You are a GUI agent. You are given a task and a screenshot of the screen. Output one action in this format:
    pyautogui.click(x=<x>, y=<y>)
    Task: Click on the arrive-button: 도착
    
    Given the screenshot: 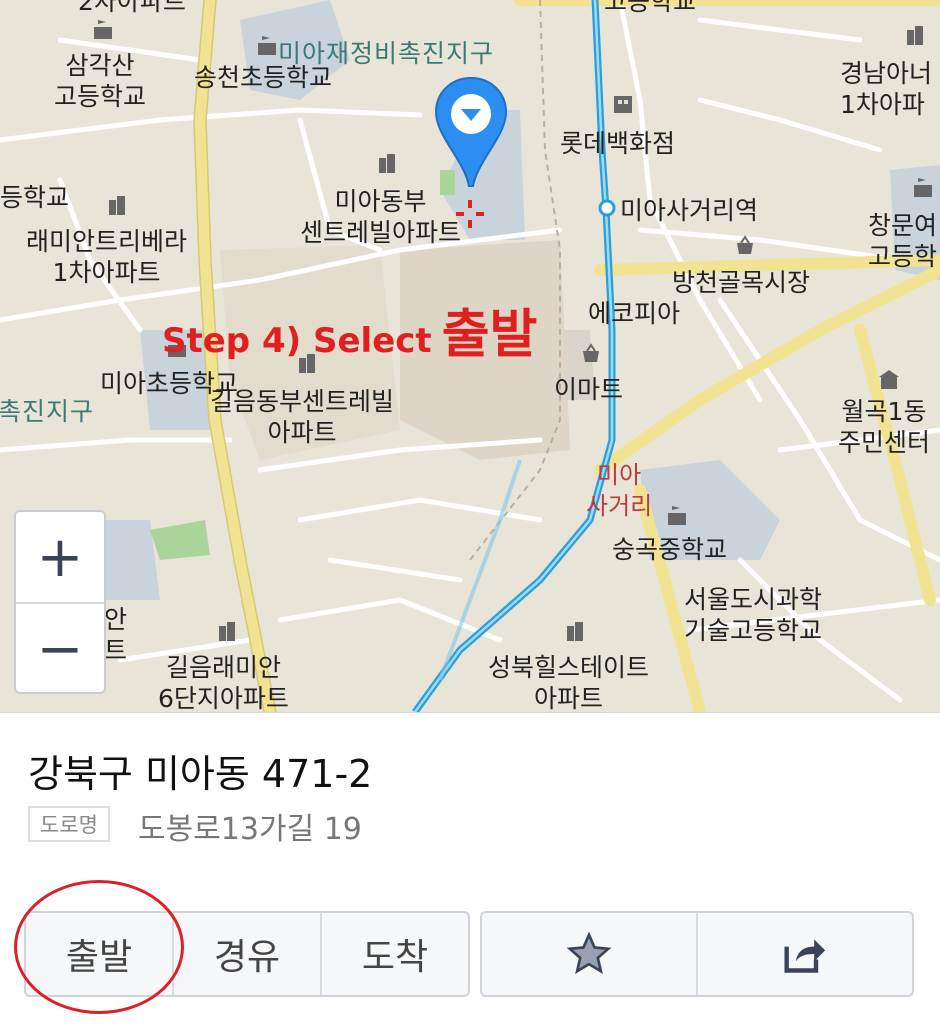 What is the action you would take?
    pyautogui.click(x=395, y=954)
    